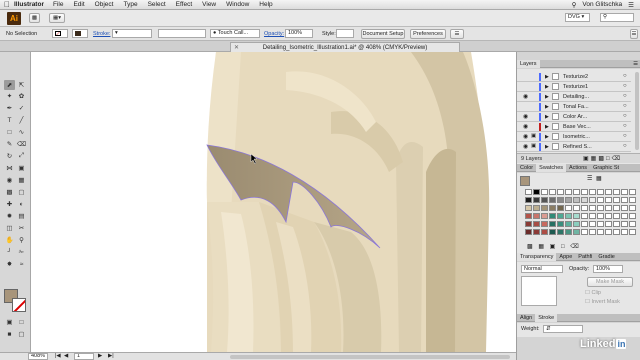  What do you see at coordinates (528, 63) in the screenshot?
I see `tab-layers: Layers` at bounding box center [528, 63].